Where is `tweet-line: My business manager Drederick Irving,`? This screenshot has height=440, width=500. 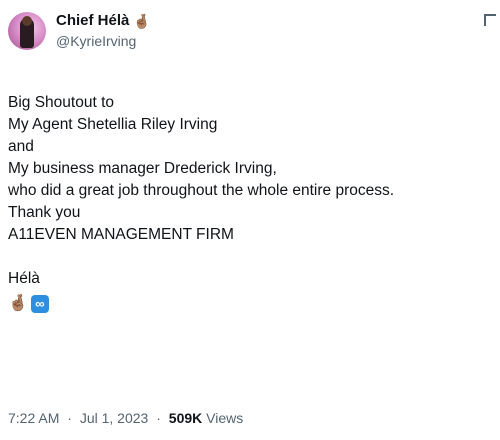 tweet-line: My business manager Drederick Irving, is located at coordinates (142, 168).